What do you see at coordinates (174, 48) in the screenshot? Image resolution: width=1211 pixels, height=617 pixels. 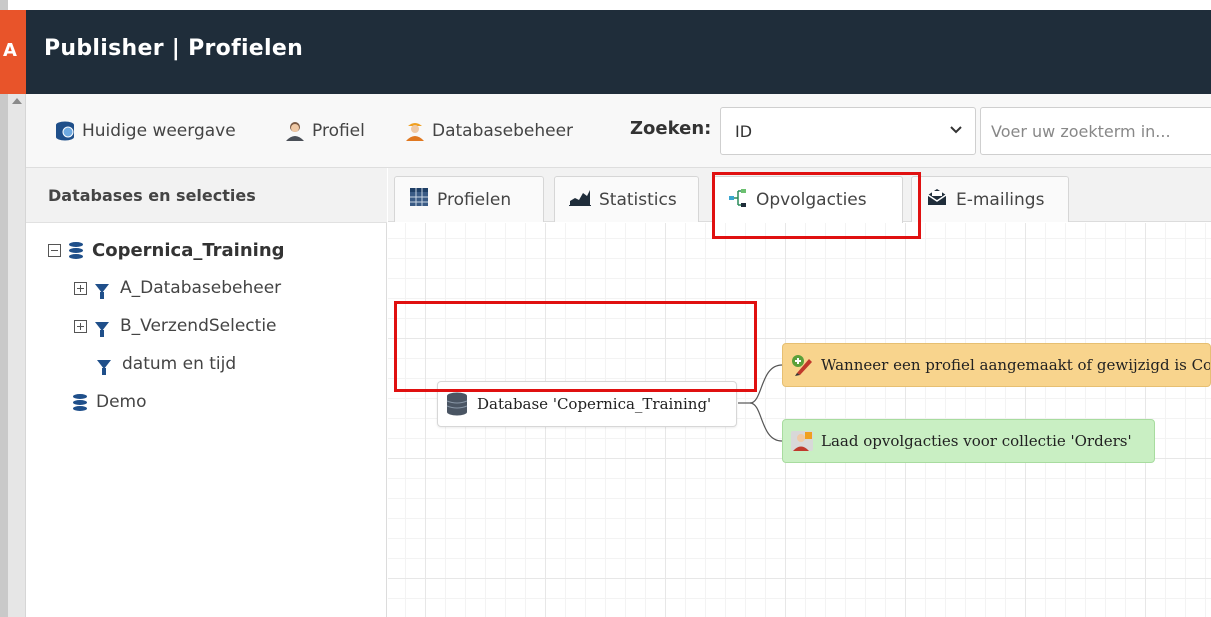 I see `page-title: Publisher | Profielen` at bounding box center [174, 48].